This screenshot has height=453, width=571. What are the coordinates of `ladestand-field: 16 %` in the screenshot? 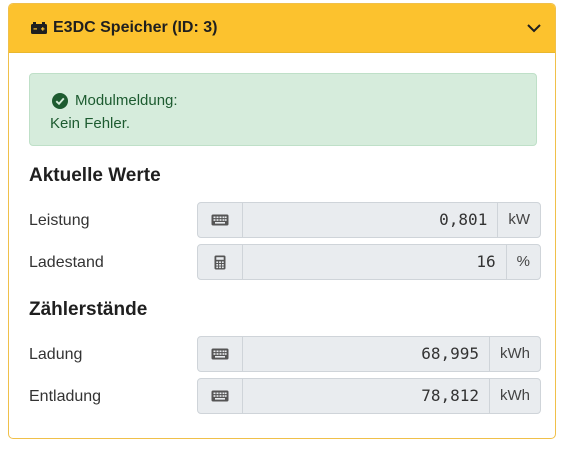 It's located at (369, 262).